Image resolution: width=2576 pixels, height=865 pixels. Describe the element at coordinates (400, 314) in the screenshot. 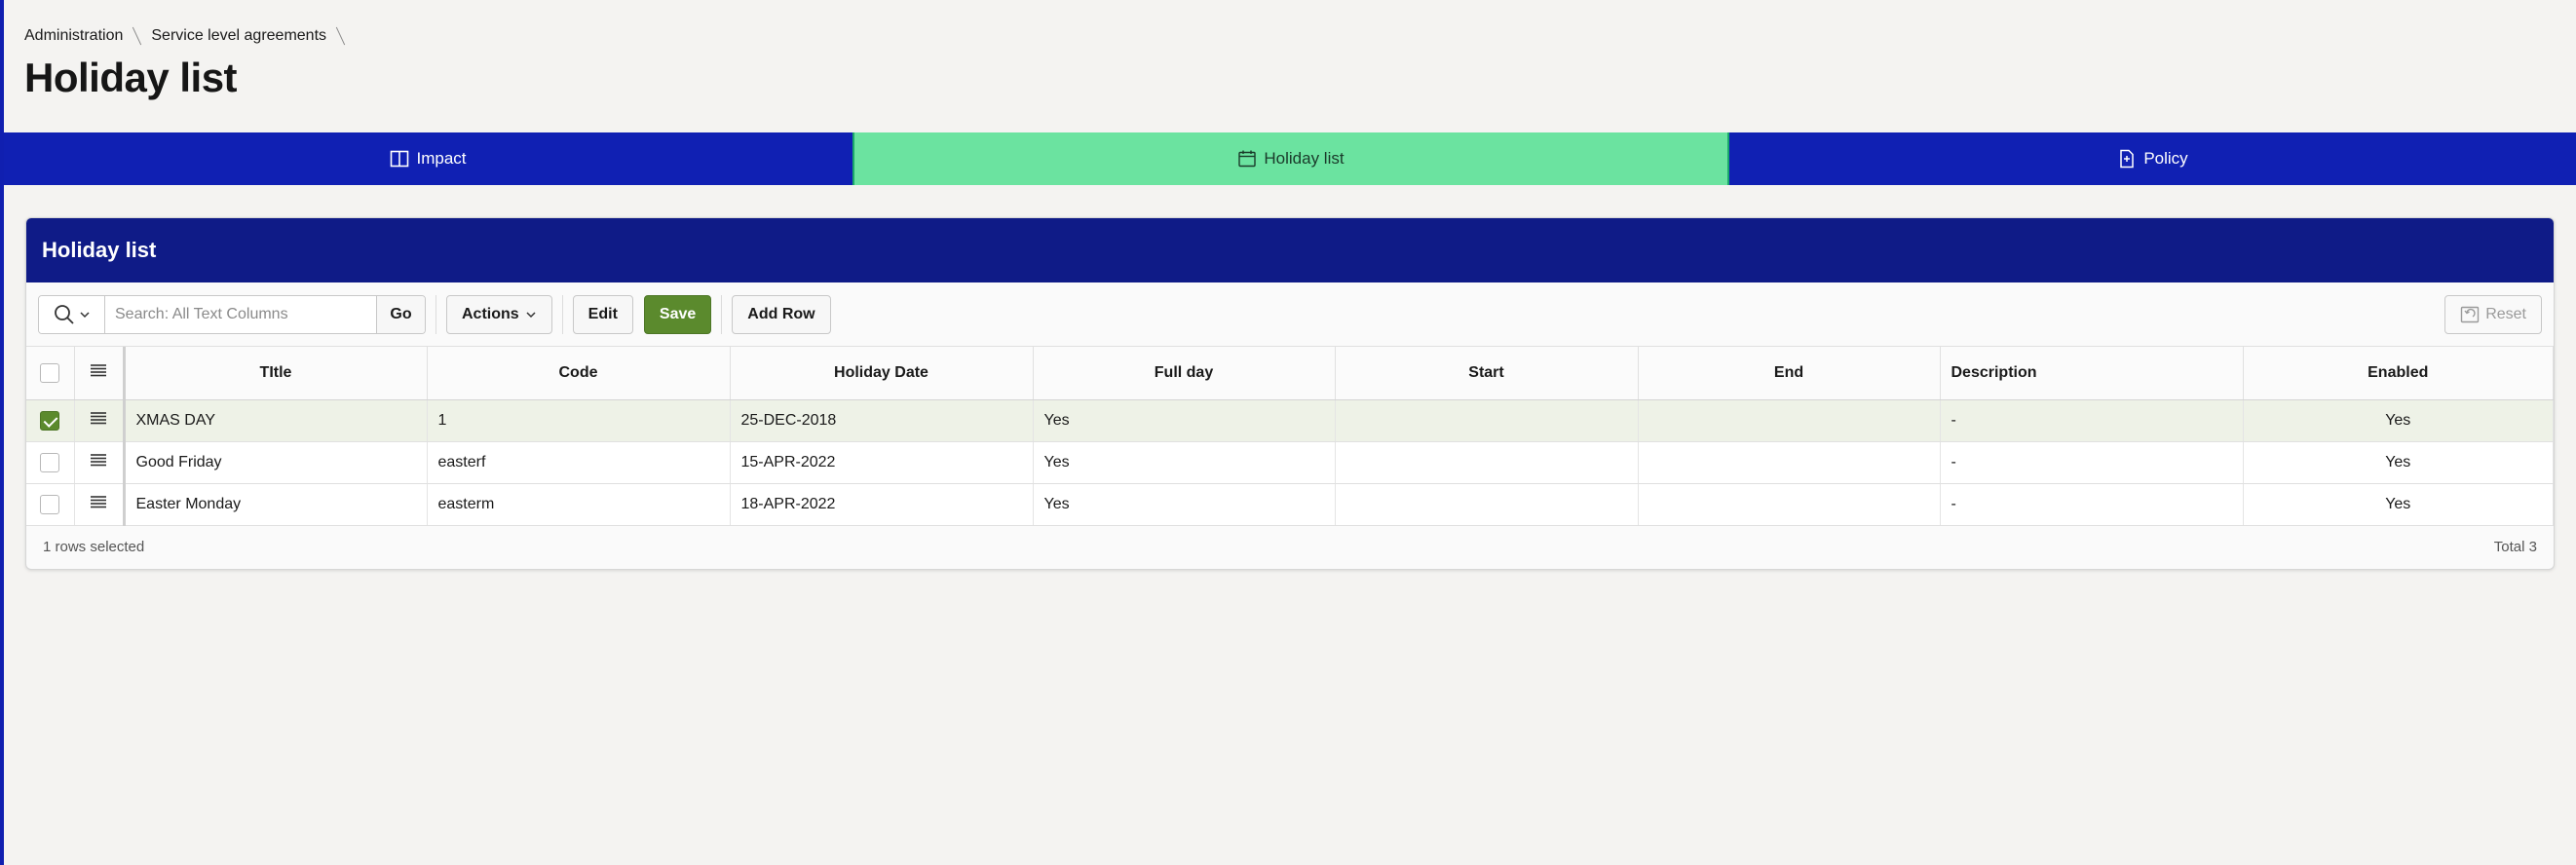

I see `go-button: Go` at that location.